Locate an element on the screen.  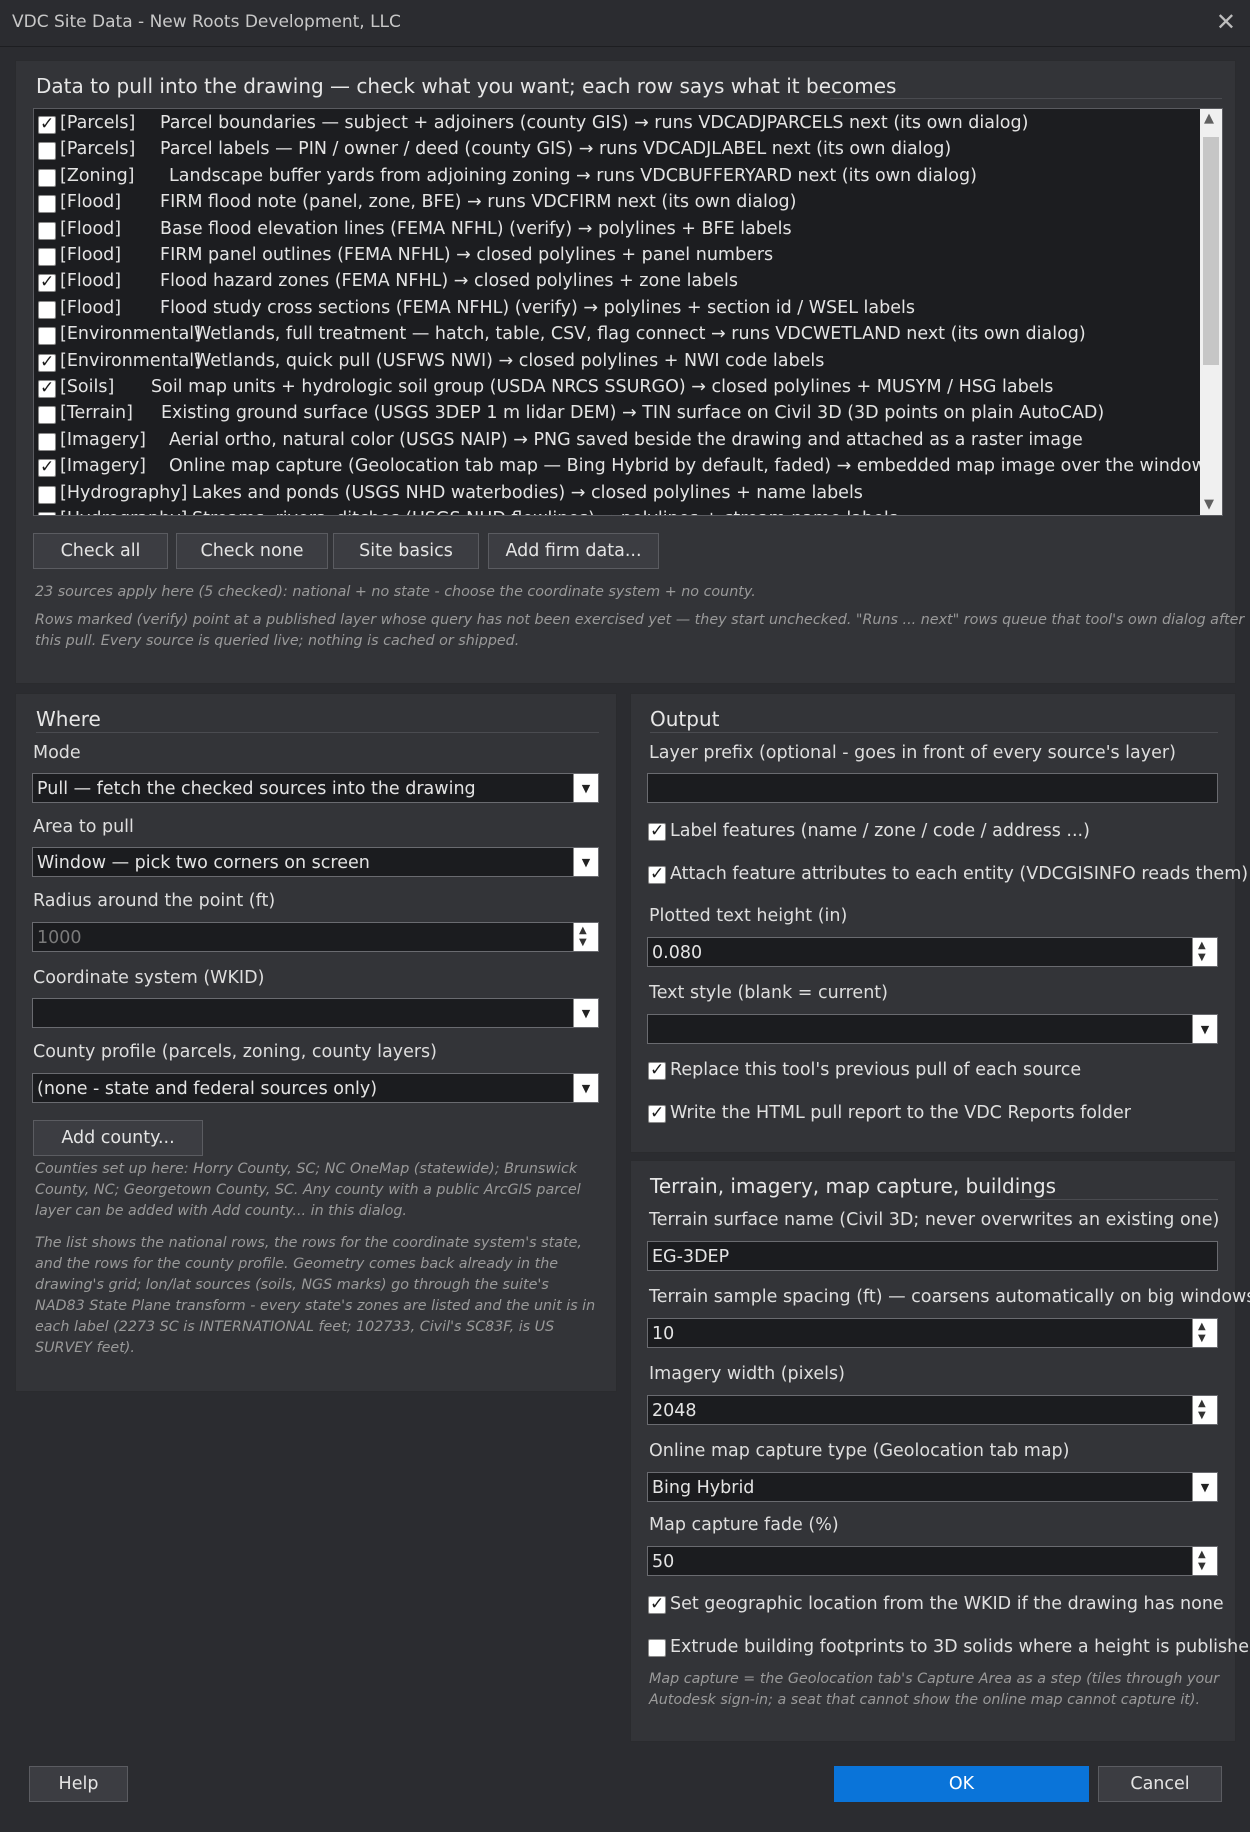
close-icon: ✕ is located at coordinates (1226, 22).